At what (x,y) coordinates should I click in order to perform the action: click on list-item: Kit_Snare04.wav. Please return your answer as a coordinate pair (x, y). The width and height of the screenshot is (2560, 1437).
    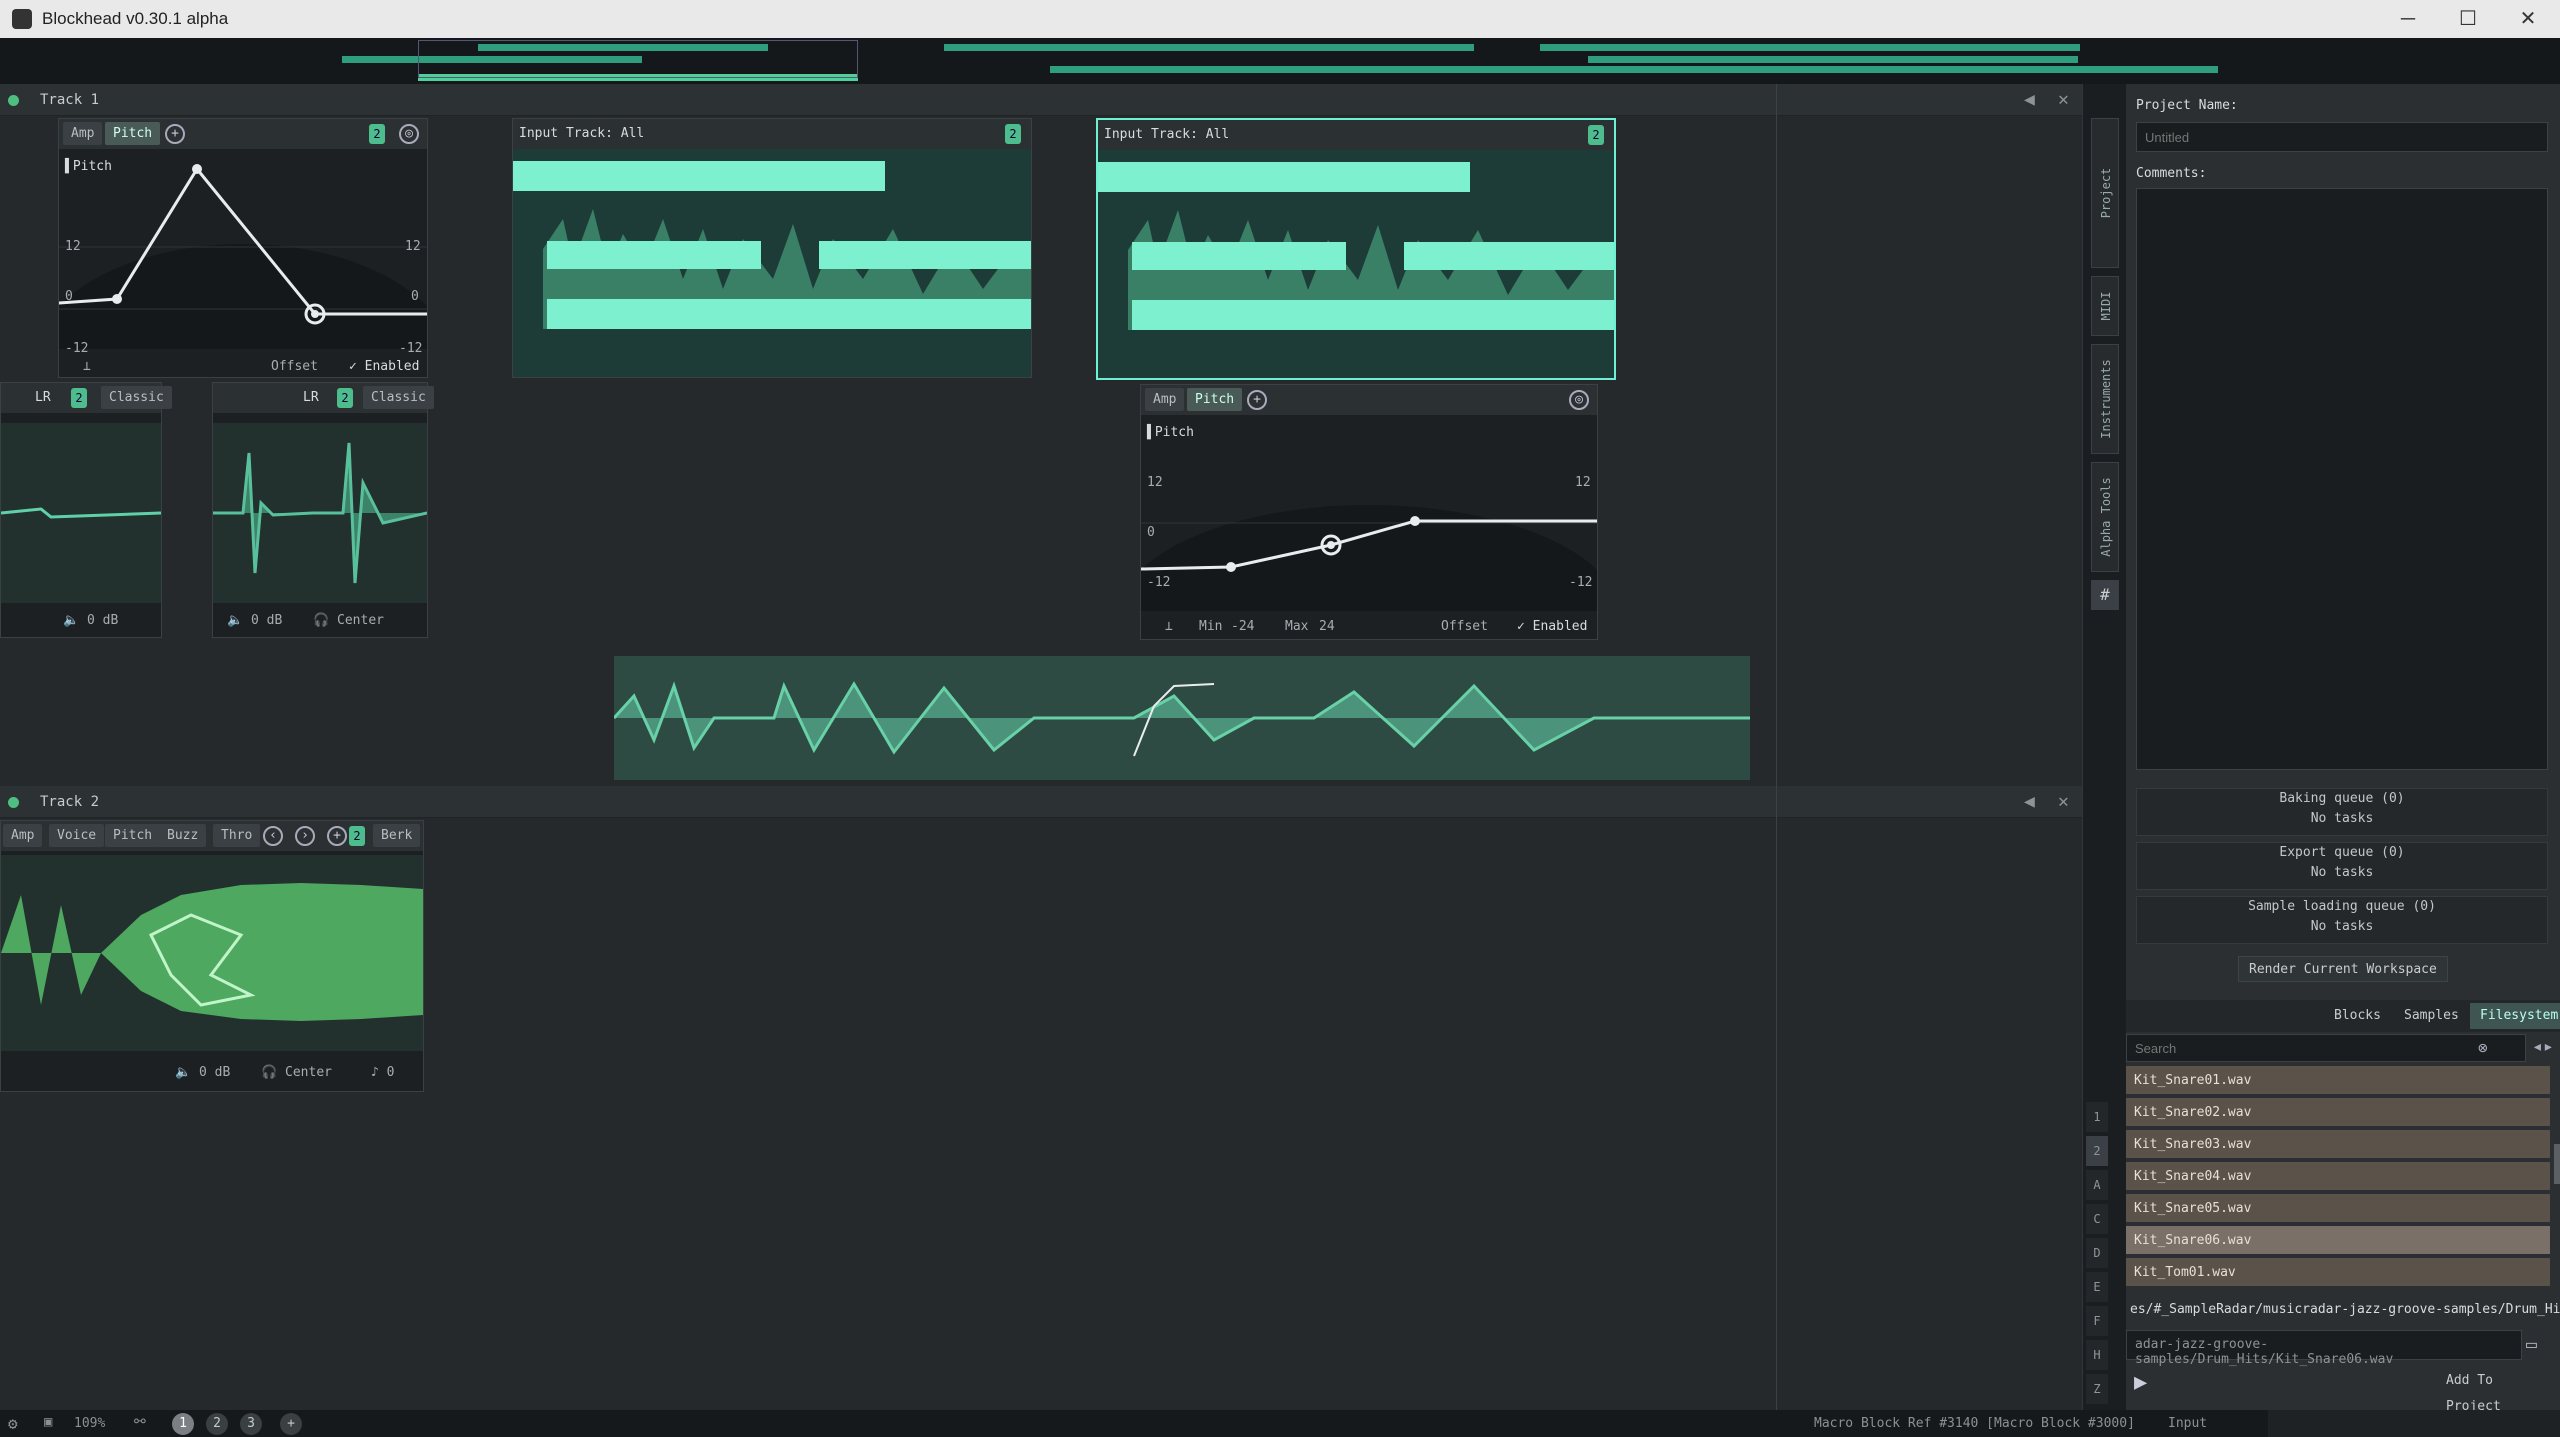
    Looking at the image, I should click on (2338, 1177).